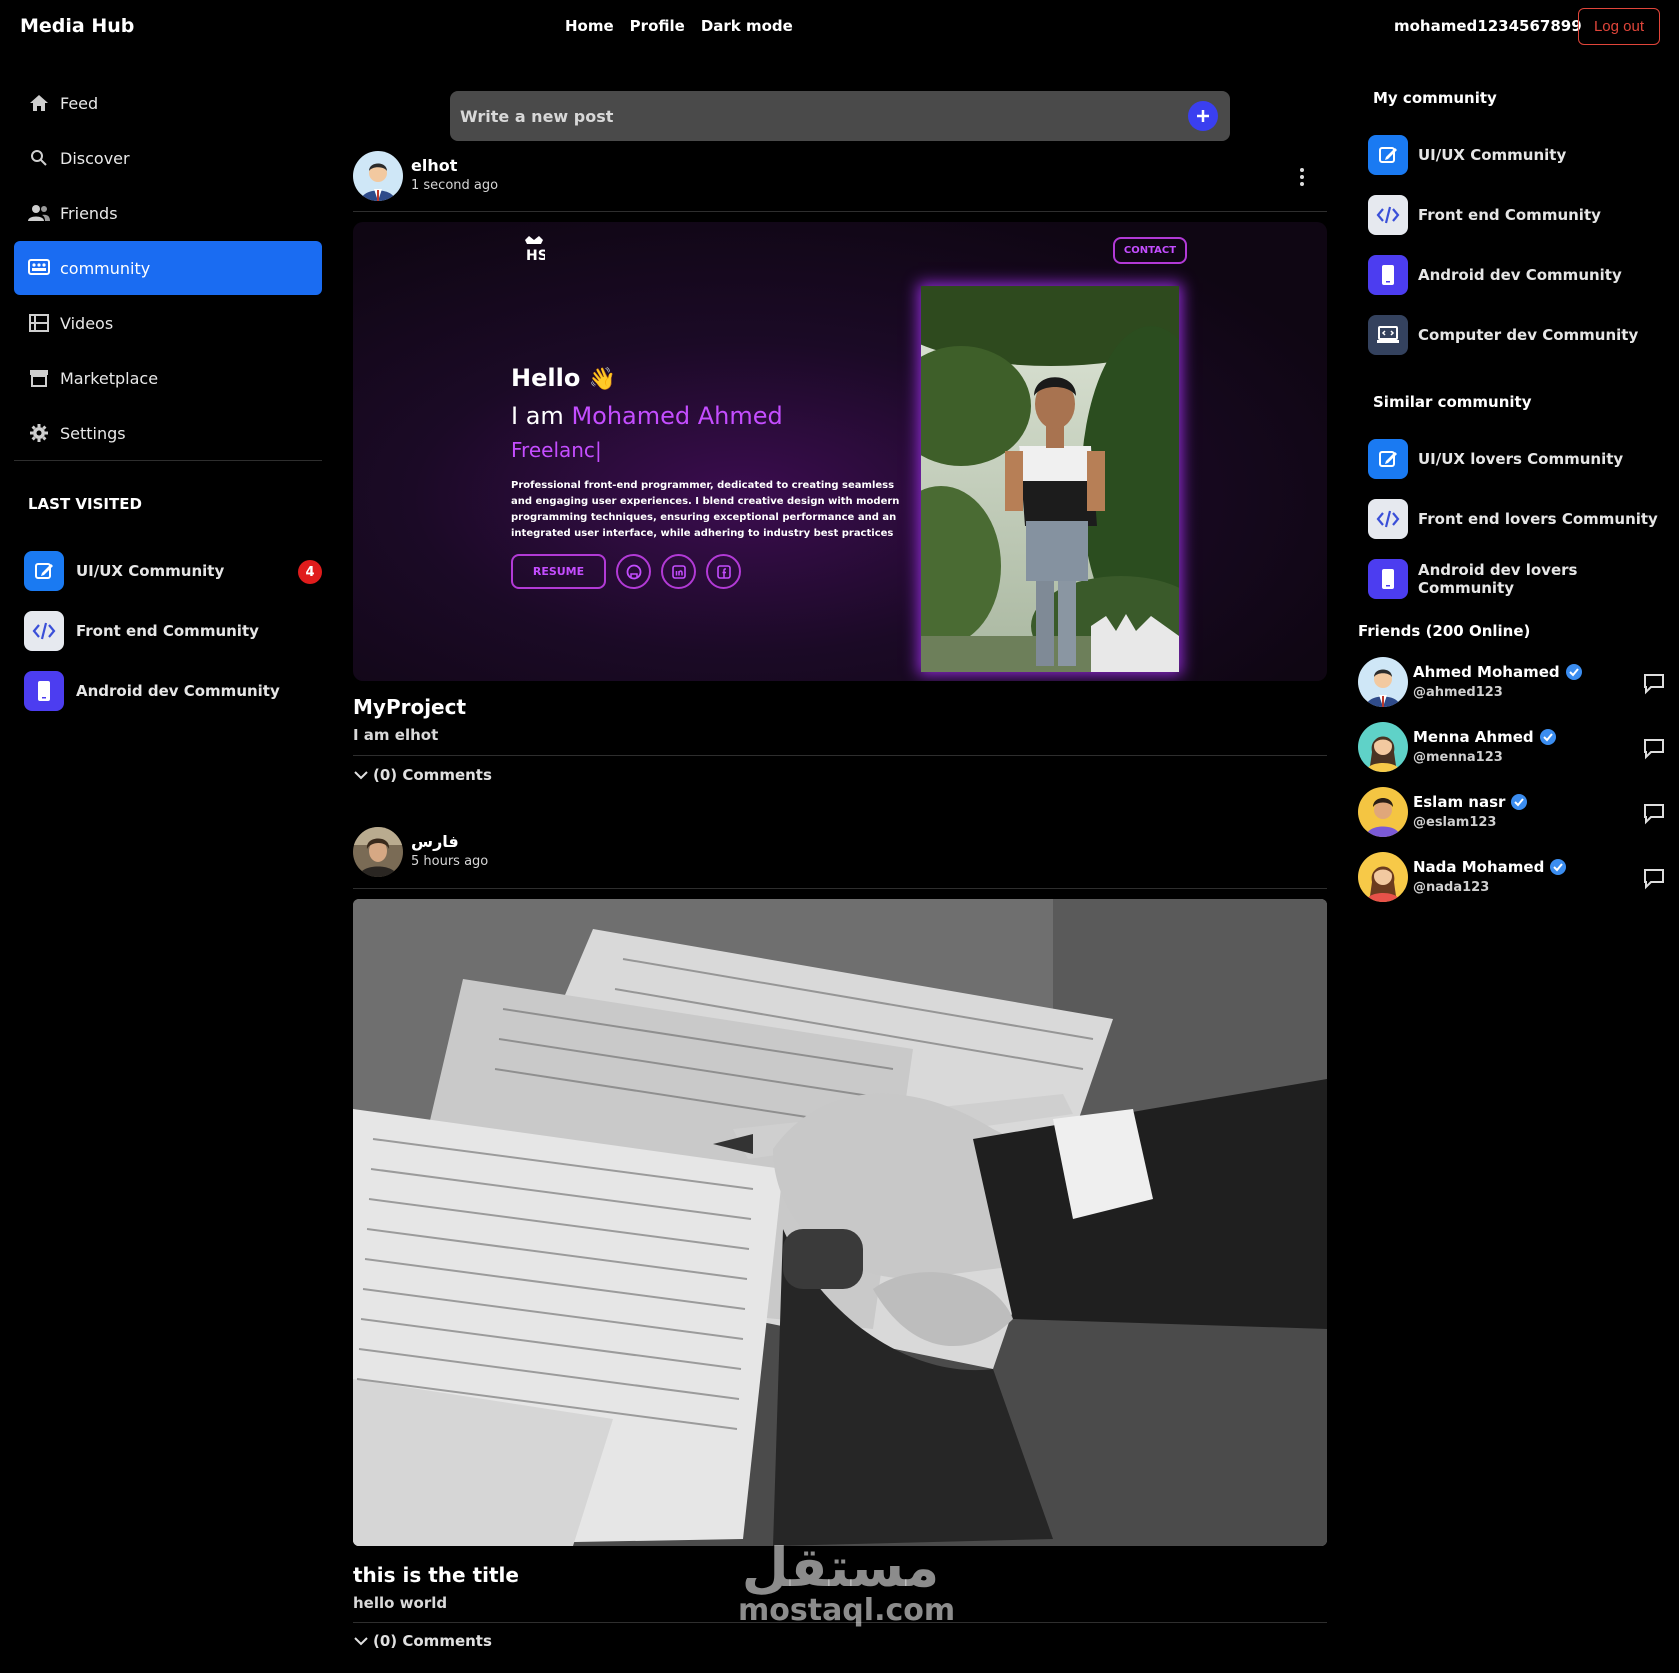 This screenshot has height=1673, width=1679. I want to click on community-name: Computer dev Community, so click(1528, 335).